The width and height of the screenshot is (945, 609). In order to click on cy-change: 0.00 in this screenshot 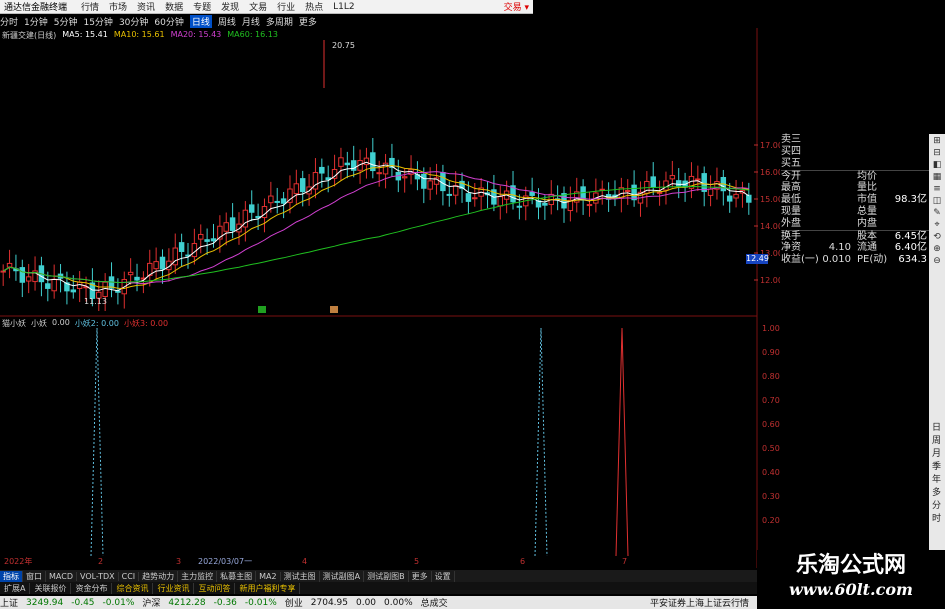, I will do `click(366, 602)`.